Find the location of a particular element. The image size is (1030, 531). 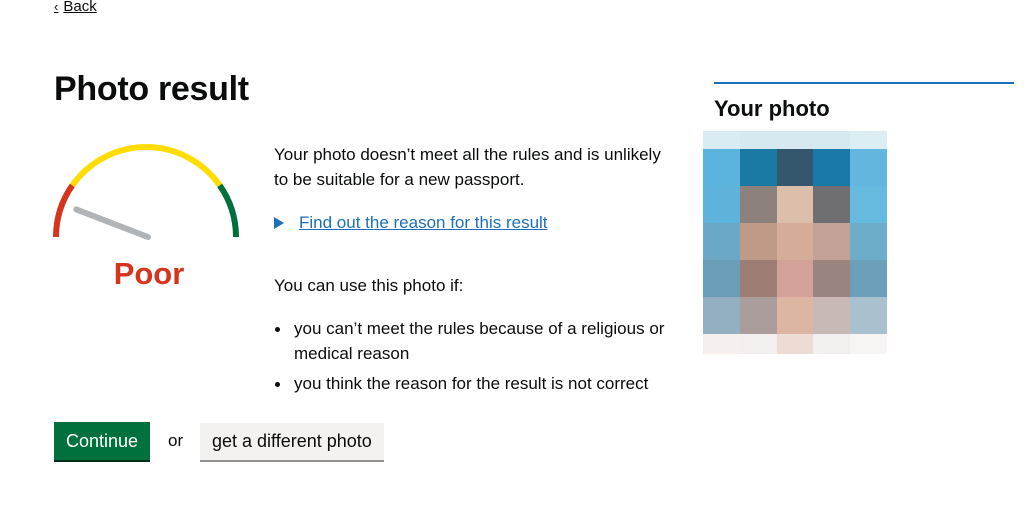

back-link-label: Back is located at coordinates (80, 7).